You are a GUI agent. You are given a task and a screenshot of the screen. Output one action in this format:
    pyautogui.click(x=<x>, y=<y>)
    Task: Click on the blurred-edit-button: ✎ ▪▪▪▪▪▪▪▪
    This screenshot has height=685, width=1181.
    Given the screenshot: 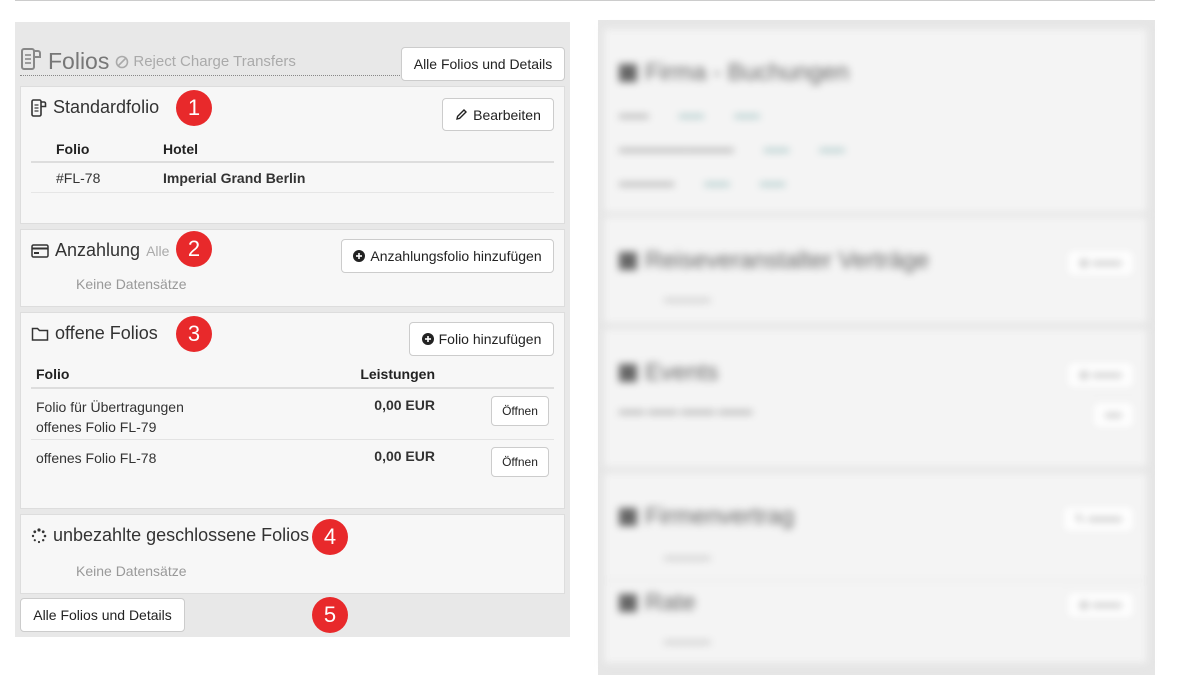 What is the action you would take?
    pyautogui.click(x=1098, y=519)
    